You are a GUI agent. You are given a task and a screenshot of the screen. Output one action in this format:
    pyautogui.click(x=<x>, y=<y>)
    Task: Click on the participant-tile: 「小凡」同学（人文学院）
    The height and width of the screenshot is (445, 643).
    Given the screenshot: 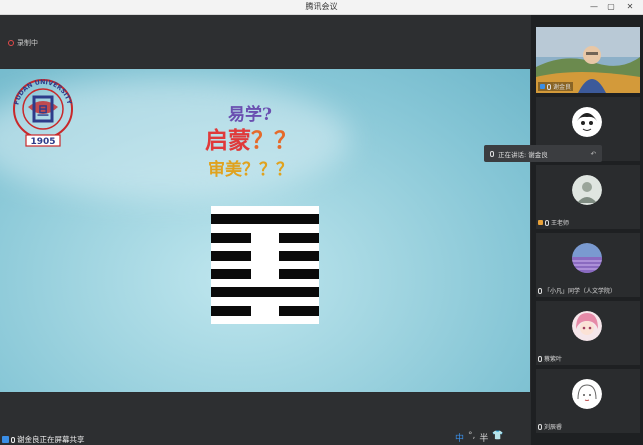 What is the action you would take?
    pyautogui.click(x=588, y=265)
    